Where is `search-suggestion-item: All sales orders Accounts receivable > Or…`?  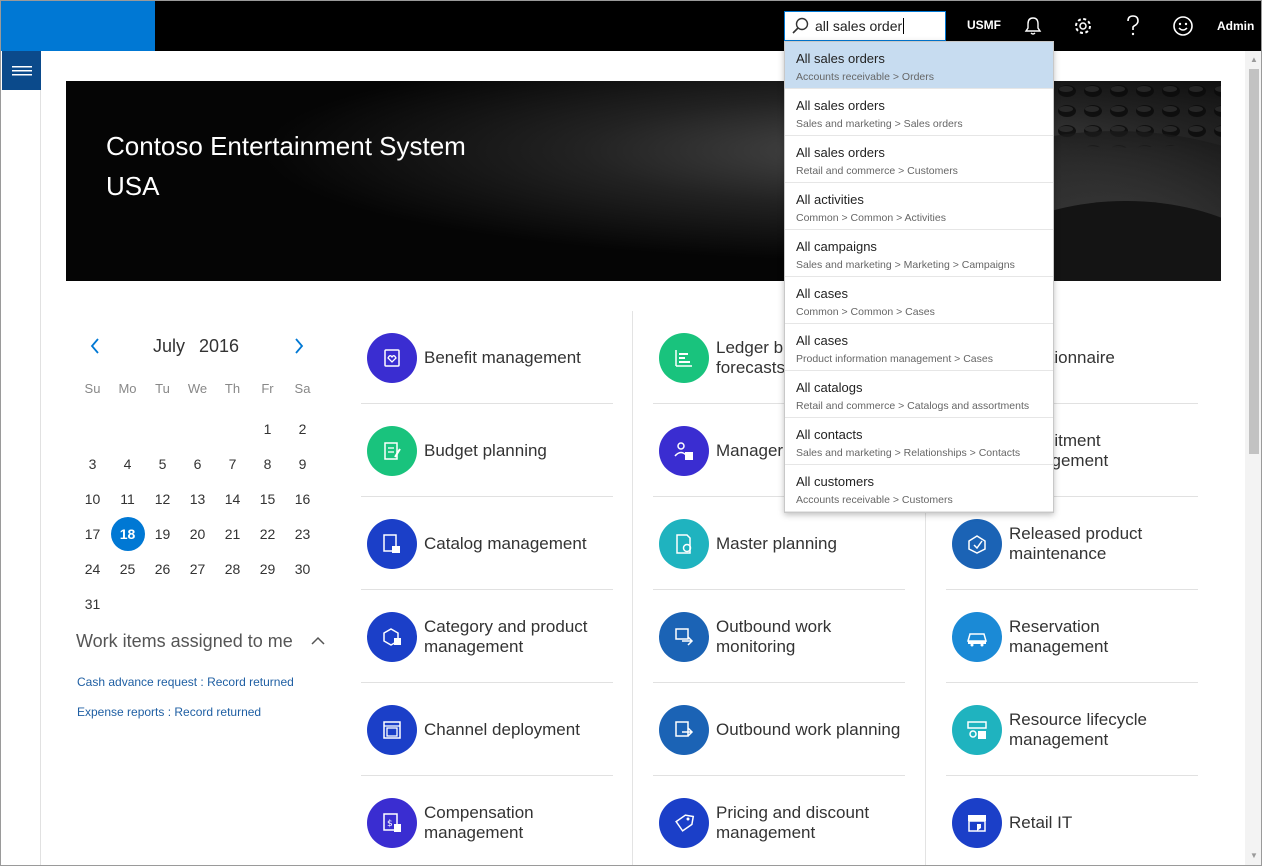 search-suggestion-item: All sales orders Accounts receivable > Or… is located at coordinates (919, 65).